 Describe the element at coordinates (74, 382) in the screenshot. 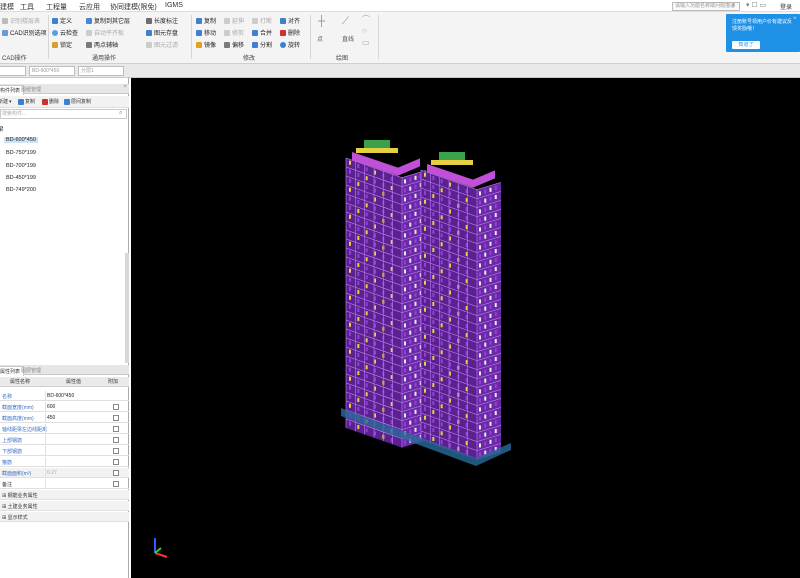

I see `col-property-value: 属性值` at that location.